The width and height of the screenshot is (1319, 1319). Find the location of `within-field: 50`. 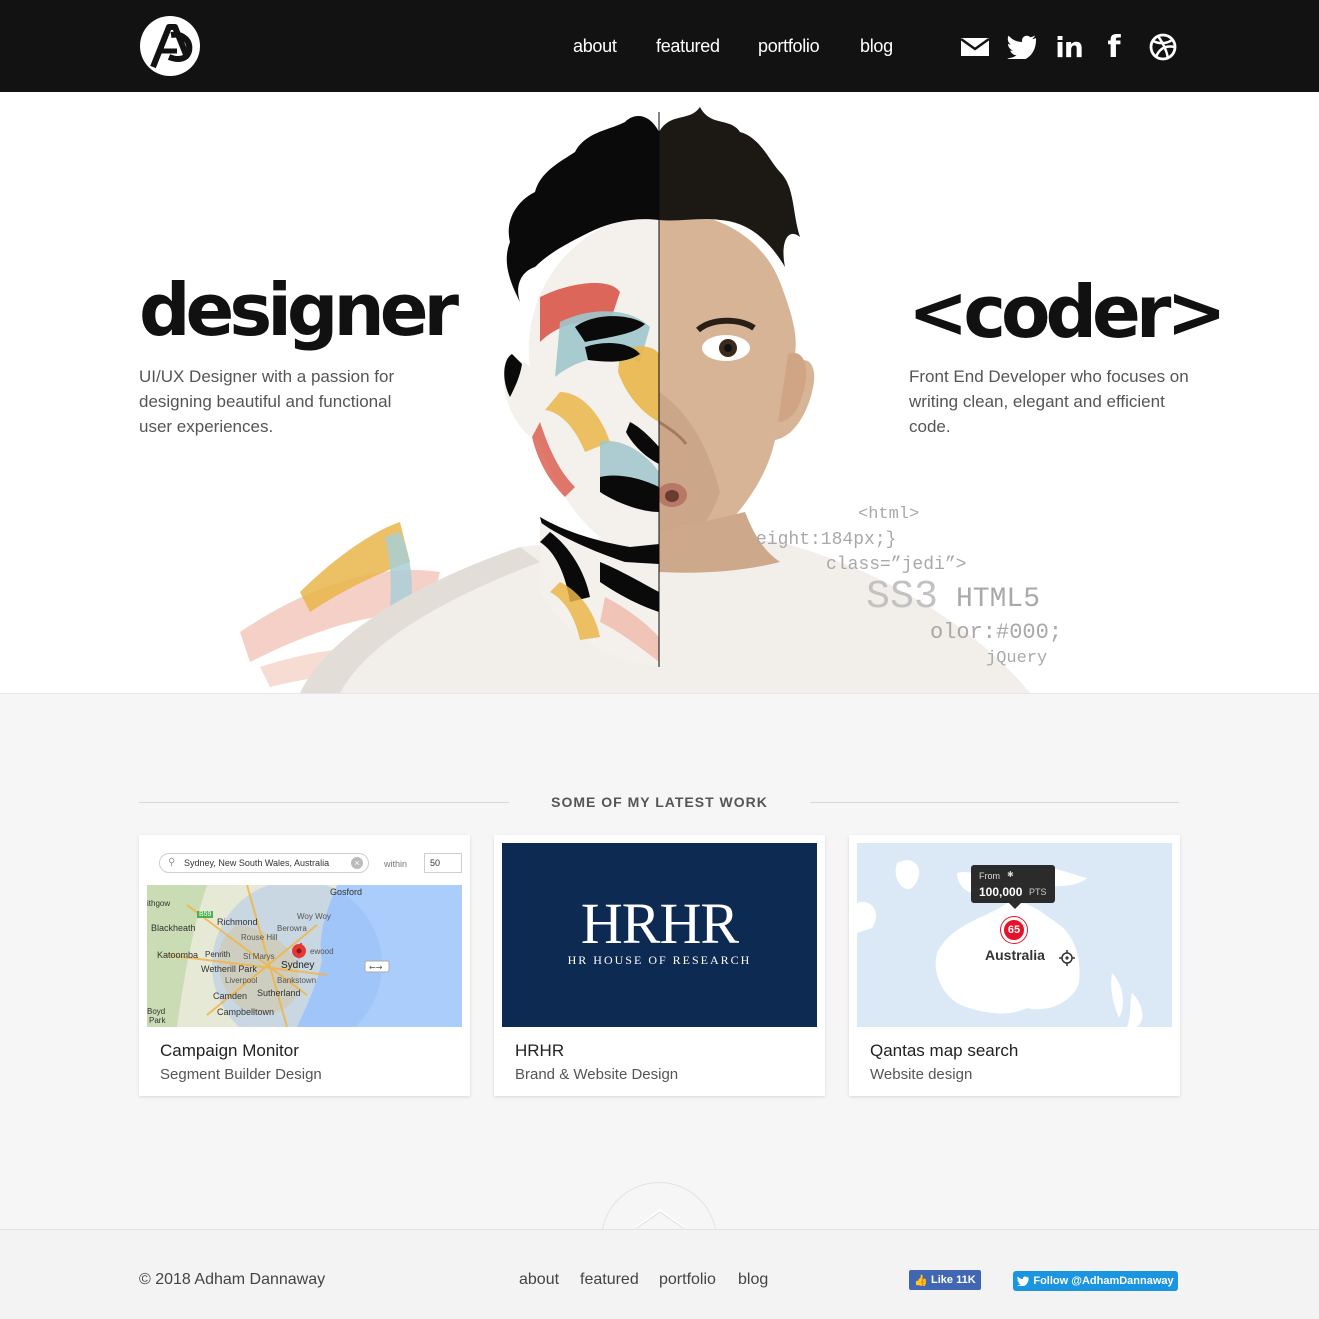

within-field: 50 is located at coordinates (443, 863).